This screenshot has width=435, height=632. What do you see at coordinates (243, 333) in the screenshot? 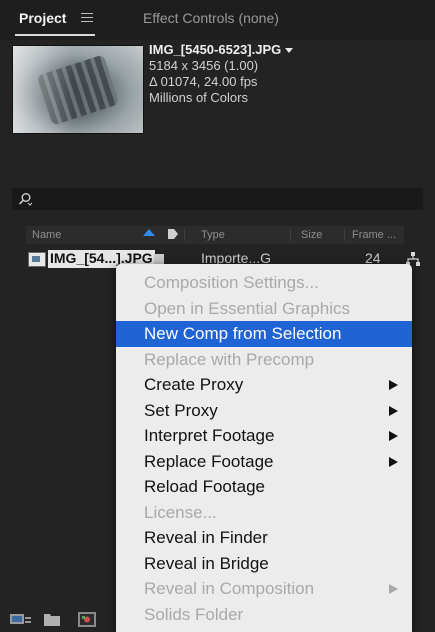
I see `menu-item-label: New Comp from Selection` at bounding box center [243, 333].